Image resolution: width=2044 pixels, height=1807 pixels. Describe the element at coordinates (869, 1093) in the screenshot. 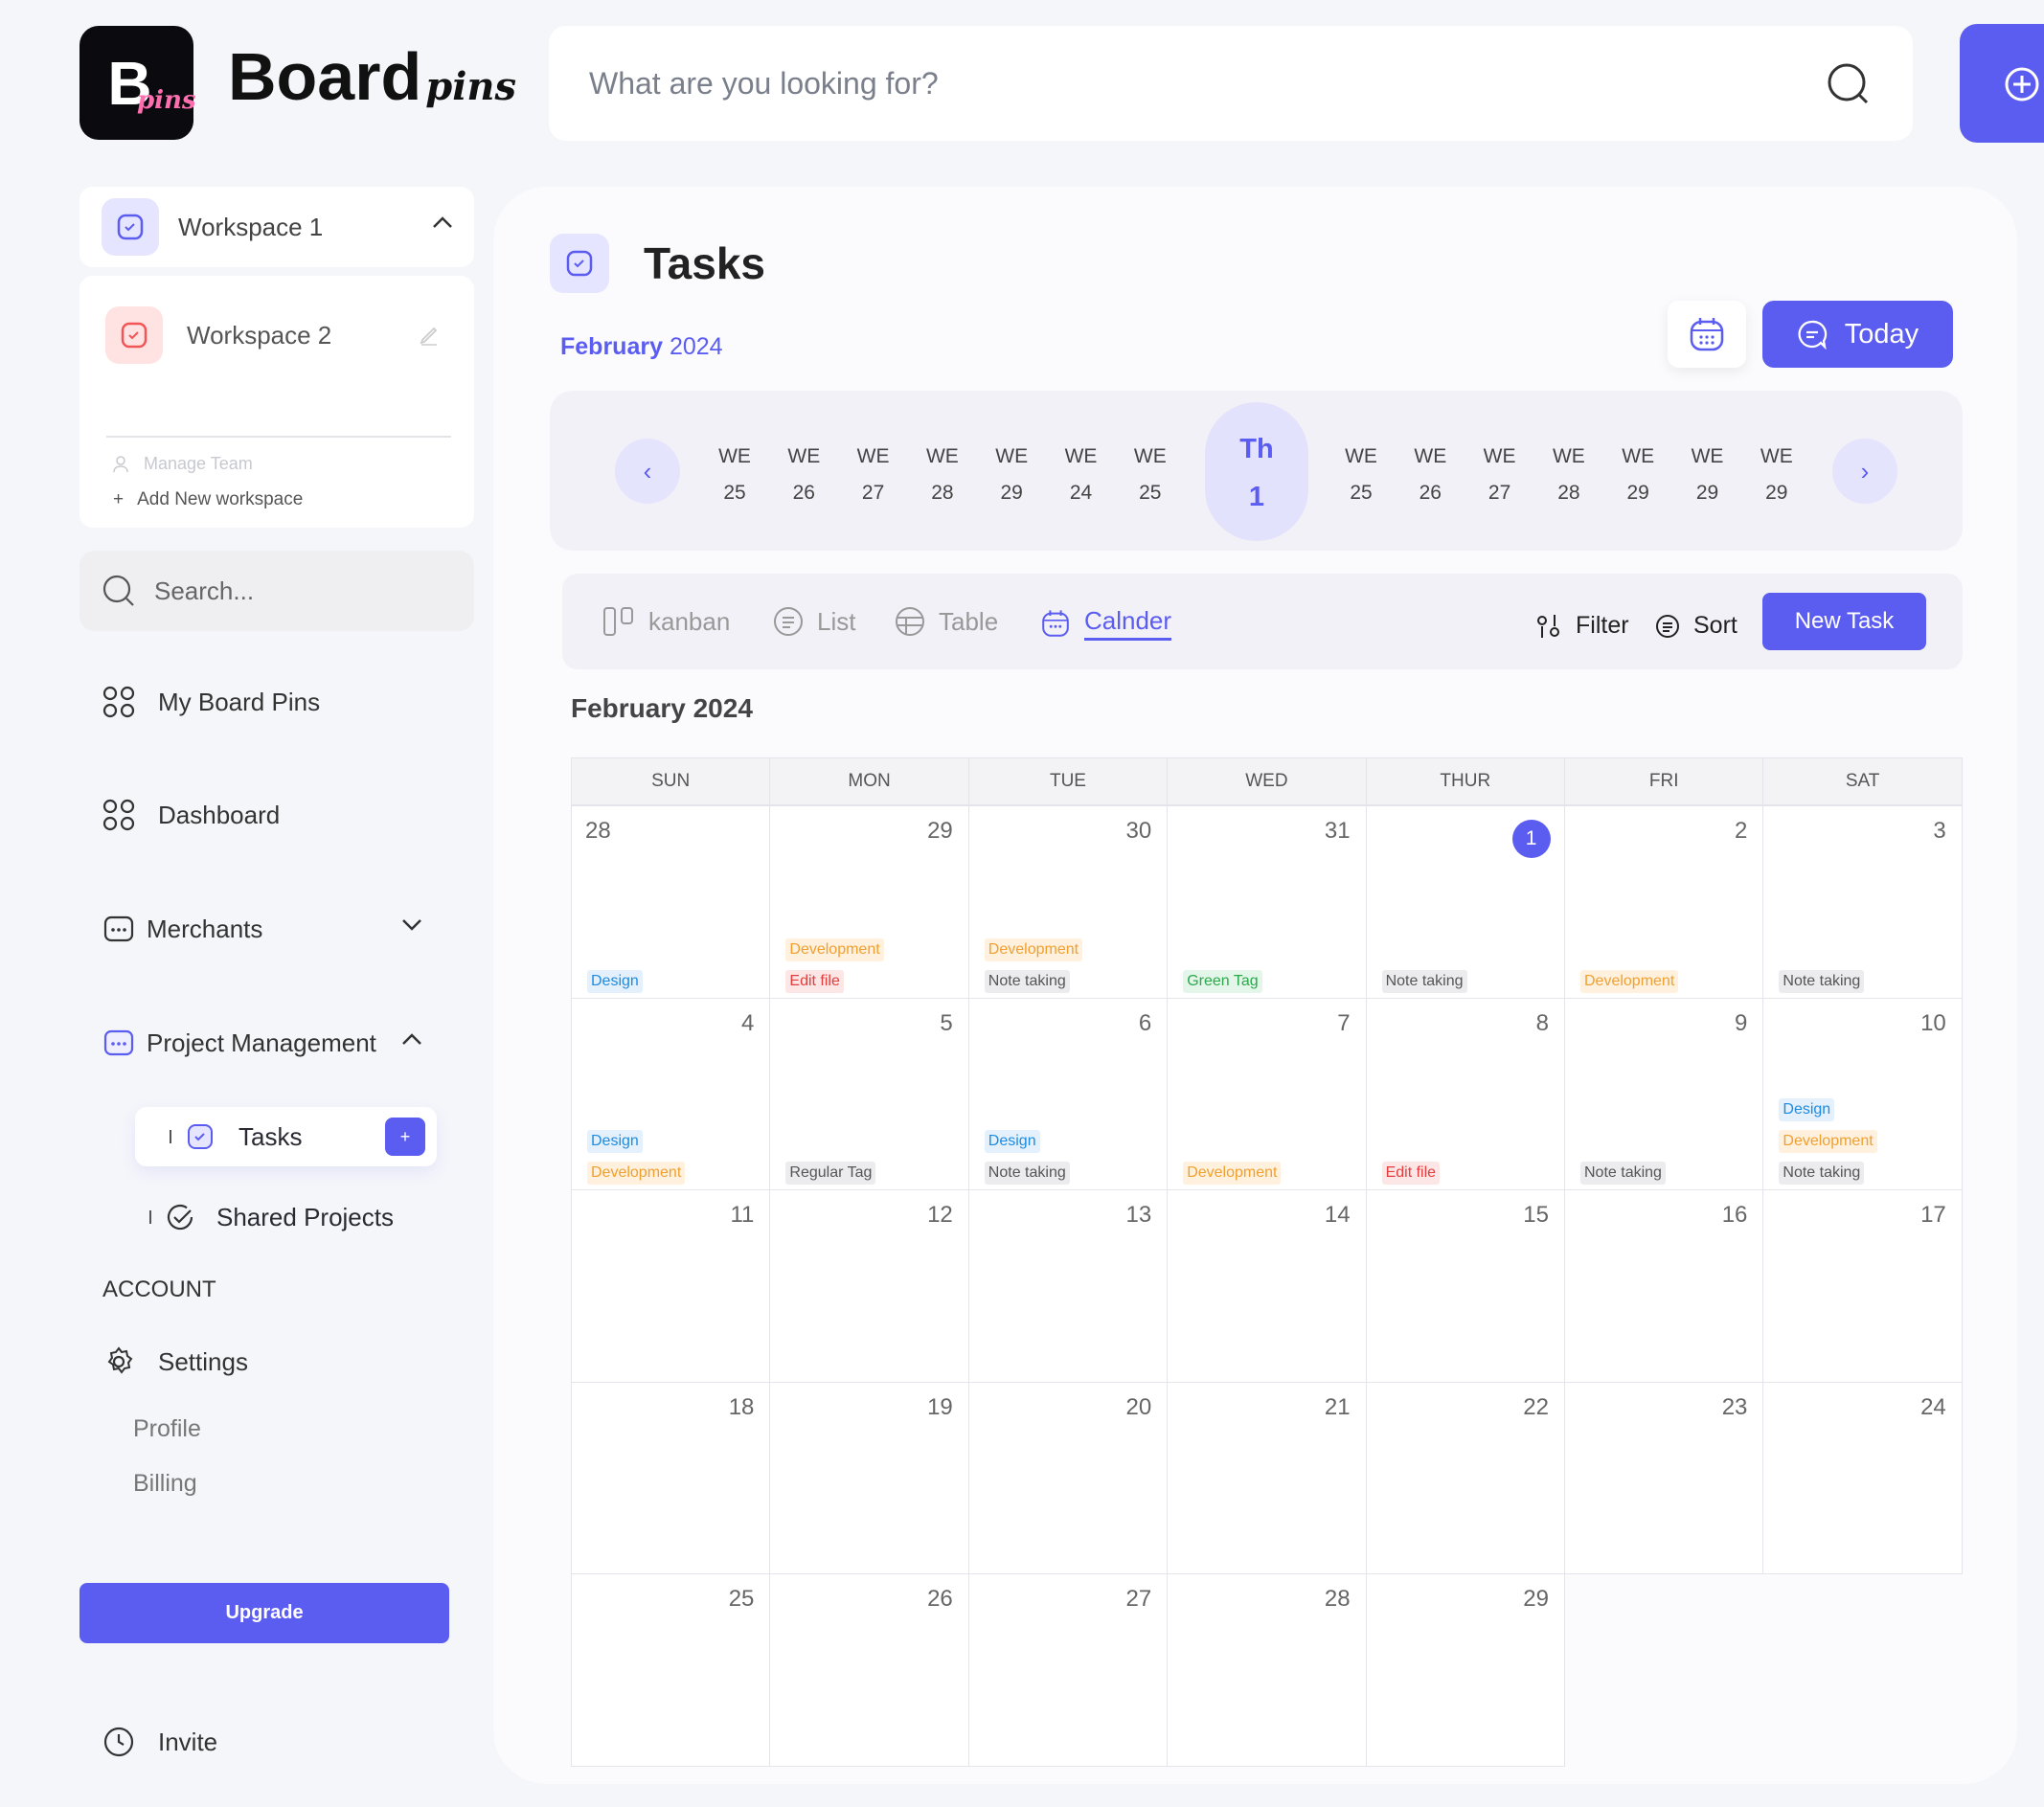

I see `calendar-day-cell: 5 Regular Tag` at that location.